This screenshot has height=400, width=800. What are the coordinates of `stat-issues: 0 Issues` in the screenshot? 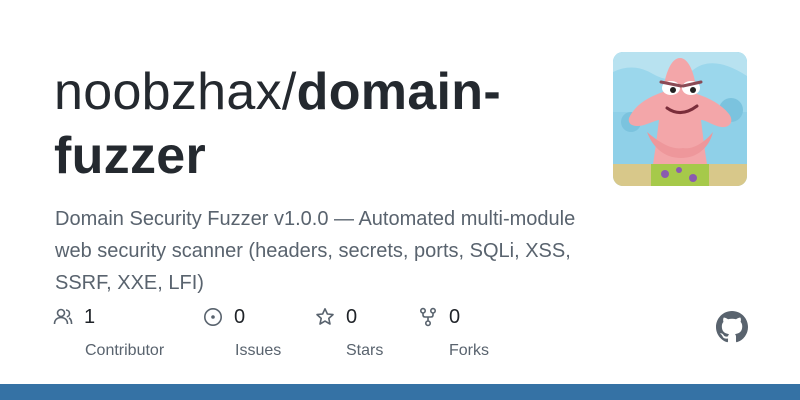 It's located at (241, 331).